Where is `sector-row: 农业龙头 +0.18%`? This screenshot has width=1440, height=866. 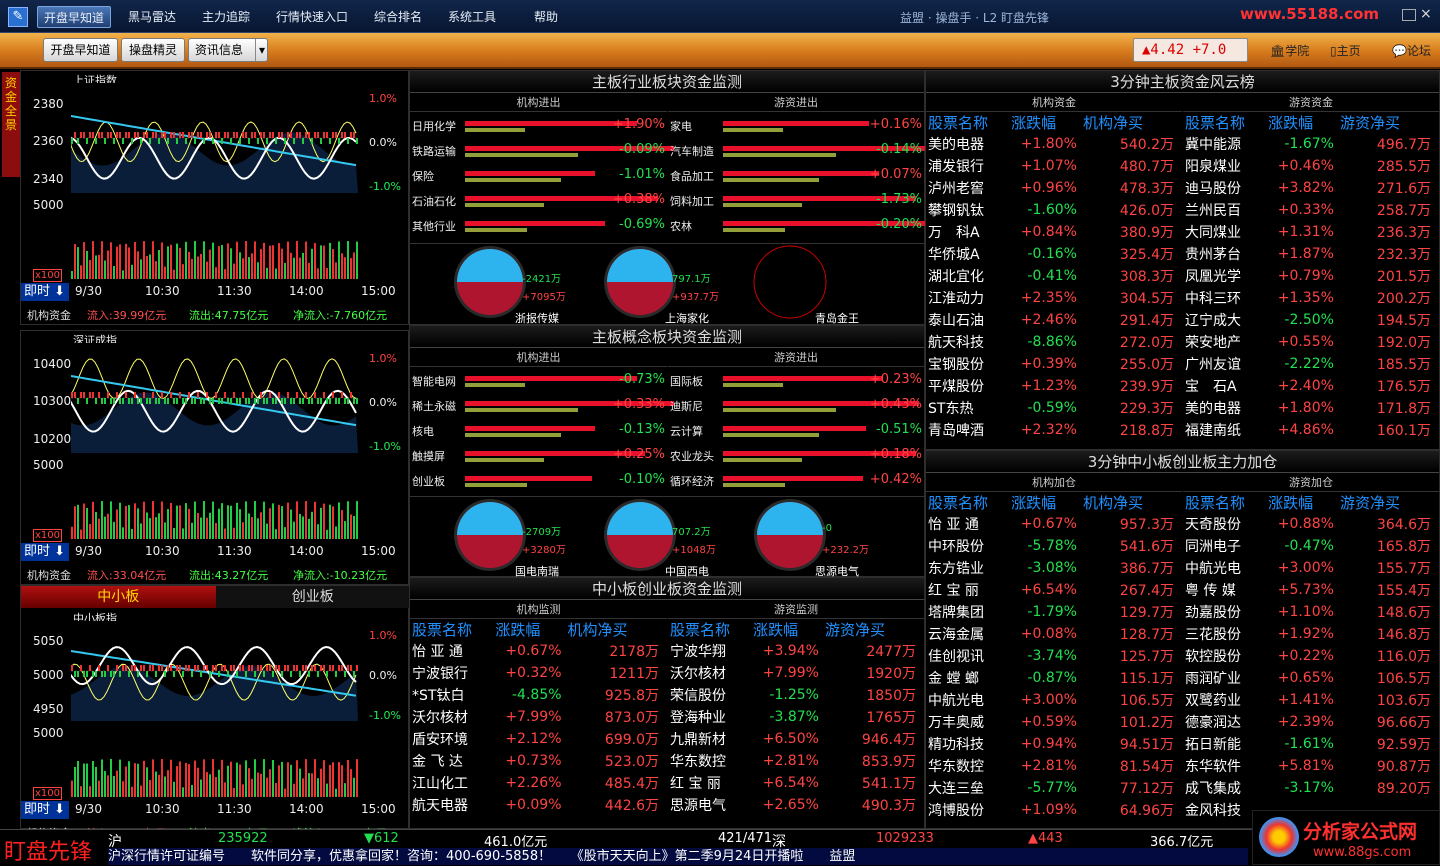 sector-row: 农业龙头 +0.18% is located at coordinates (796, 456).